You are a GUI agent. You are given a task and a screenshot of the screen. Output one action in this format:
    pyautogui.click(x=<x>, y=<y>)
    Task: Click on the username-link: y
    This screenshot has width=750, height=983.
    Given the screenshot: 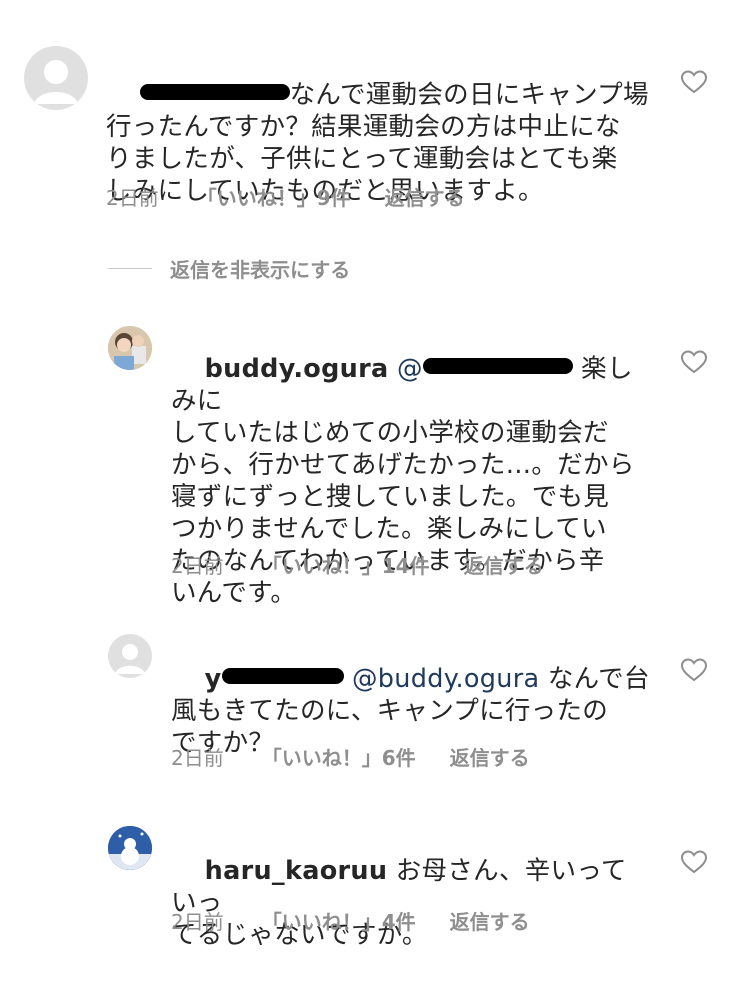 What is the action you would take?
    pyautogui.click(x=274, y=679)
    